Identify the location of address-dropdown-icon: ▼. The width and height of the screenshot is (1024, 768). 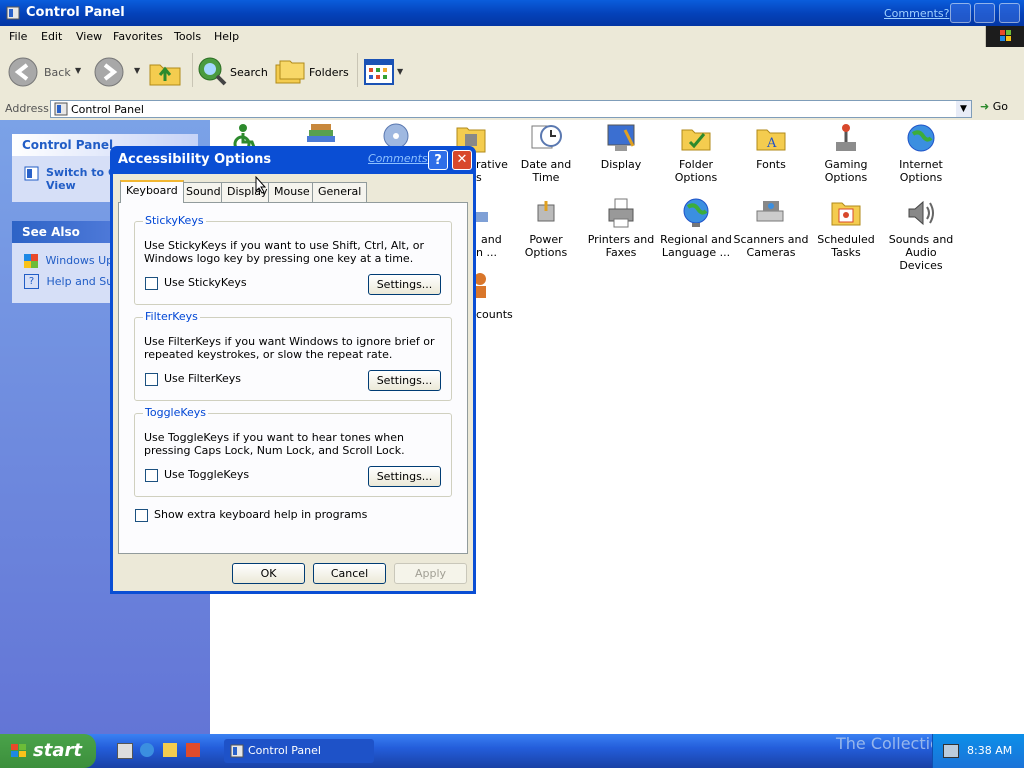
(963, 109).